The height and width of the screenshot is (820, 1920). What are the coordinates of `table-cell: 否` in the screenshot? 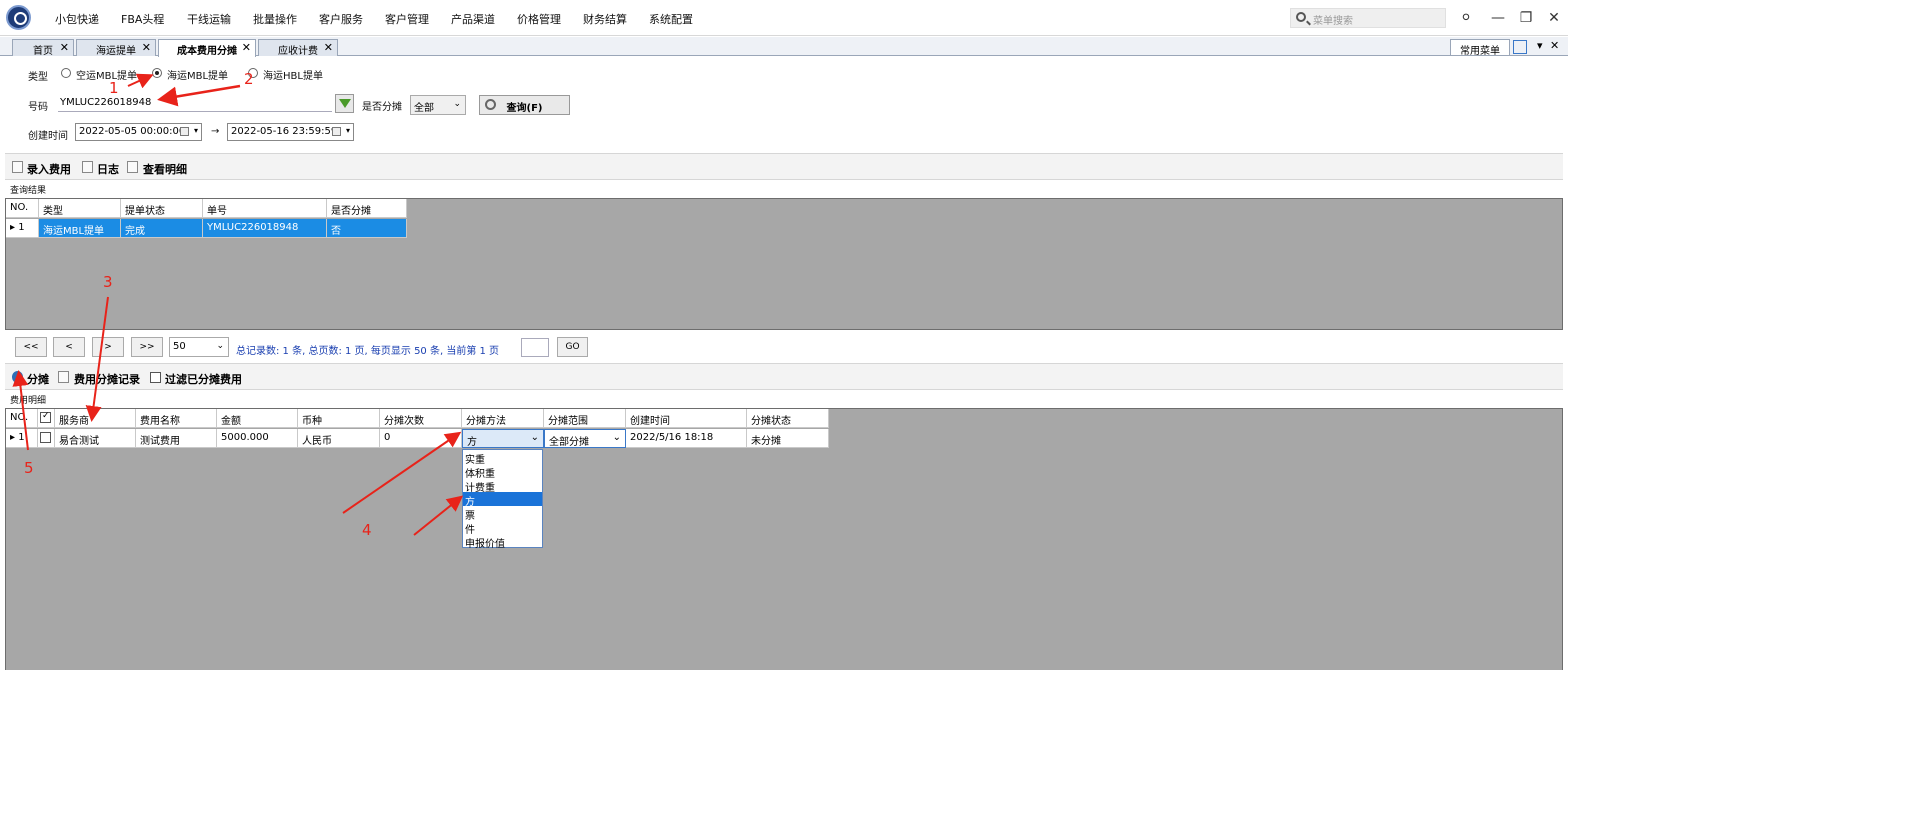 It's located at (367, 228).